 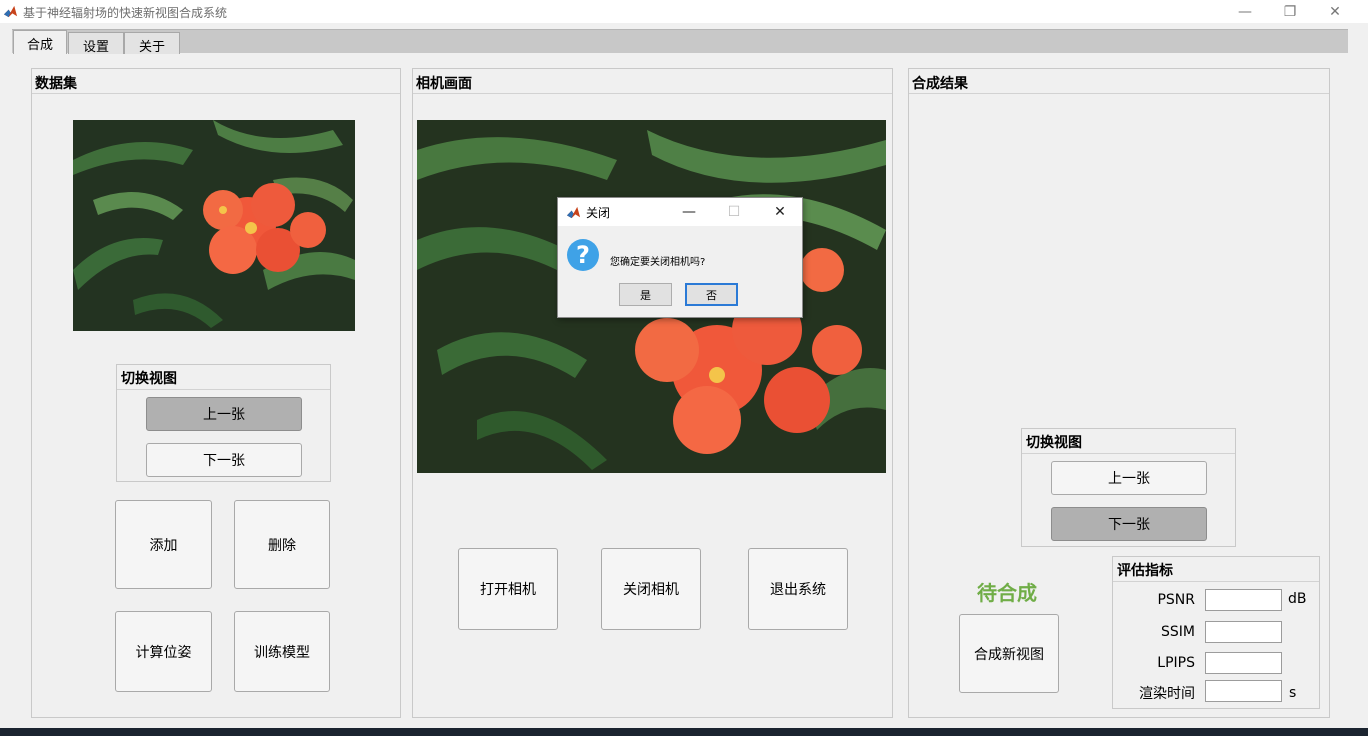 I want to click on dialog-title: 关闭, so click(x=598, y=213).